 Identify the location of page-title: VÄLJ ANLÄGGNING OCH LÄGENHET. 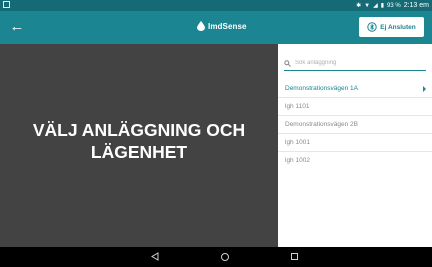
(139, 141).